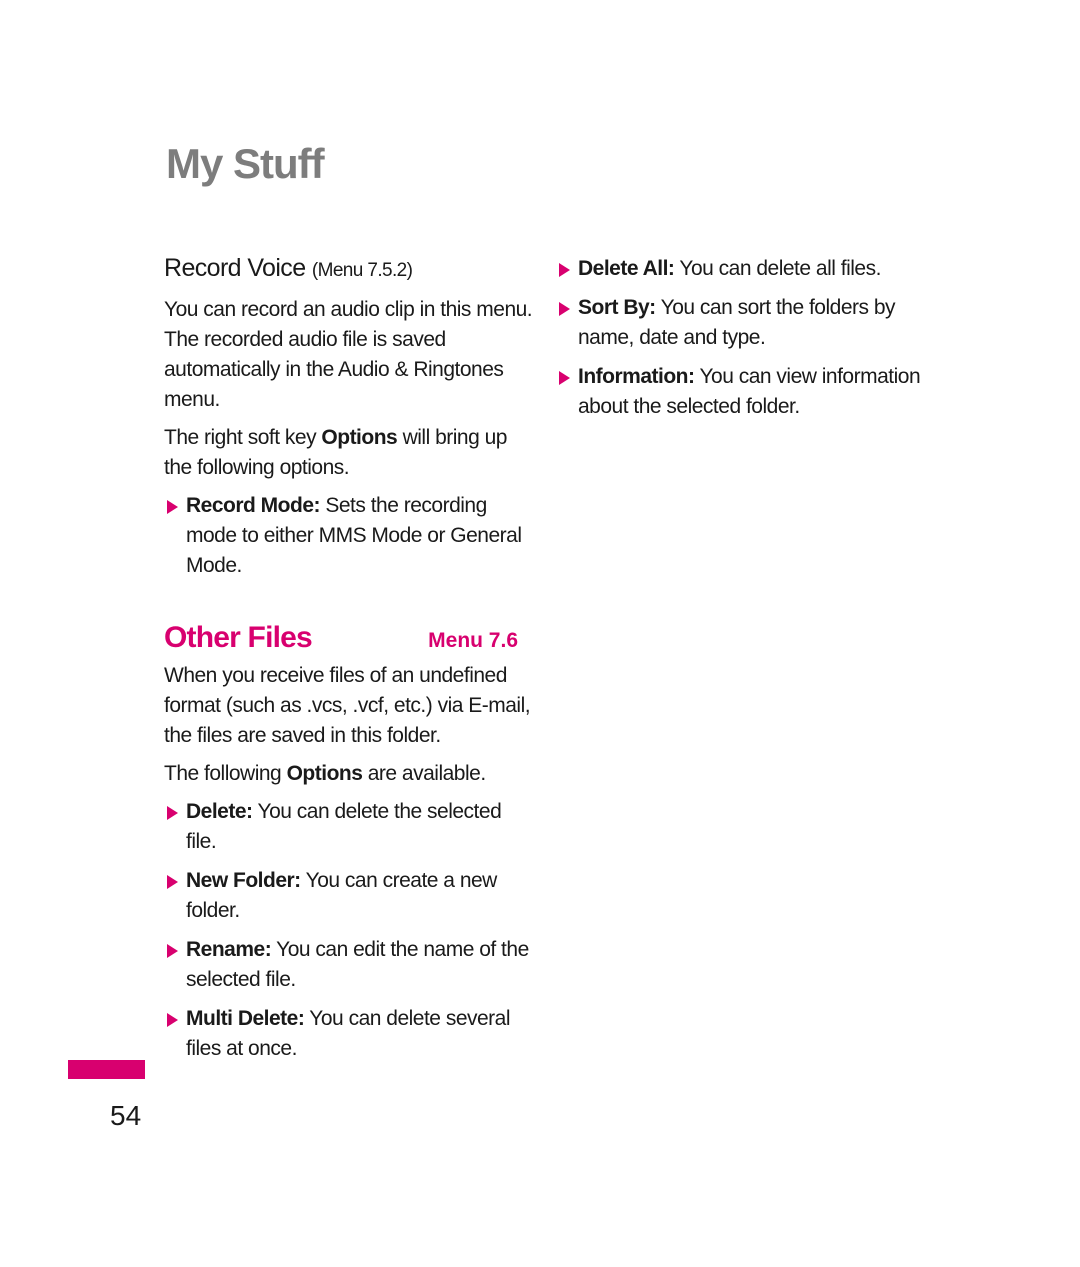 This screenshot has width=1080, height=1267. I want to click on other-files-heading: Other Files Menu 7.6, so click(341, 638).